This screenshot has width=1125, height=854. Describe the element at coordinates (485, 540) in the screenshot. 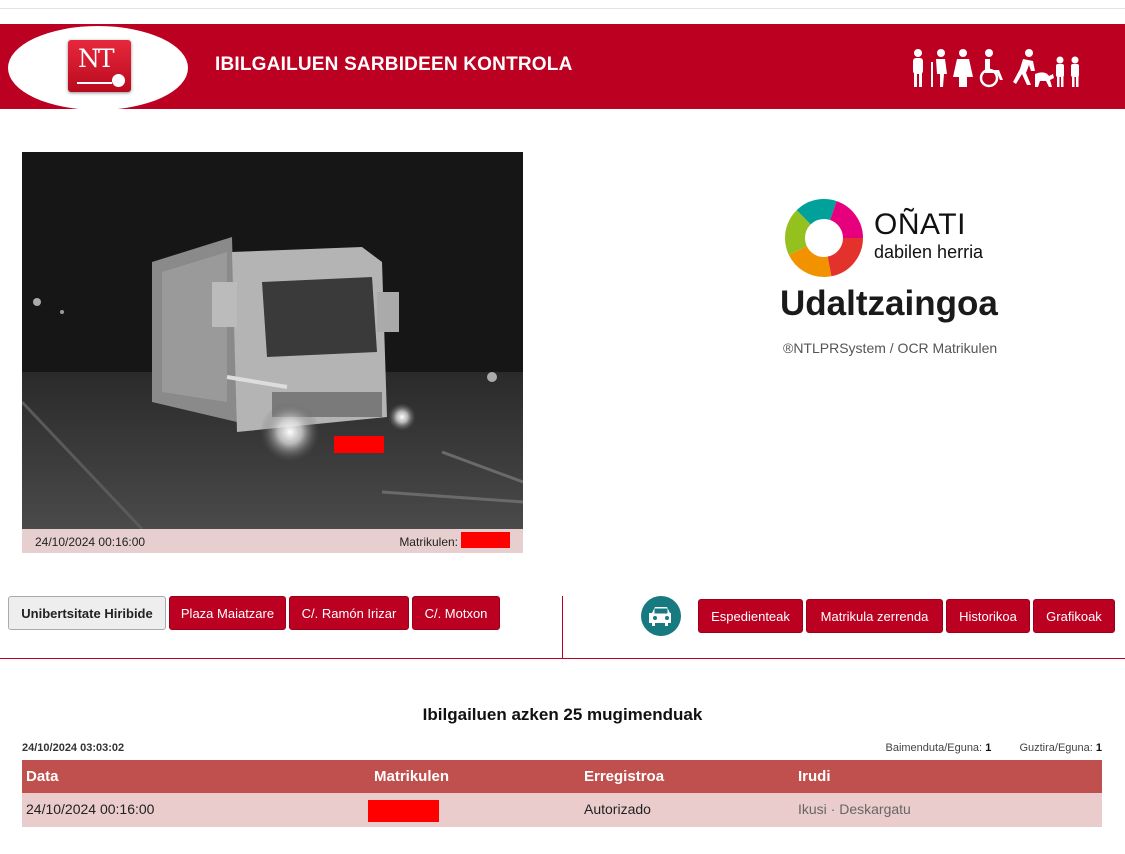

I see `camera-plate-redaction` at that location.